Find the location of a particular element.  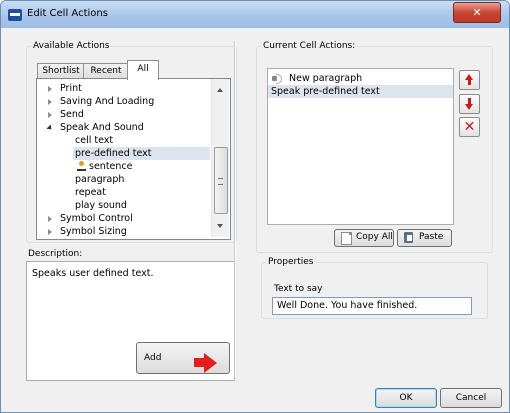

ok-button: OK is located at coordinates (406, 398).